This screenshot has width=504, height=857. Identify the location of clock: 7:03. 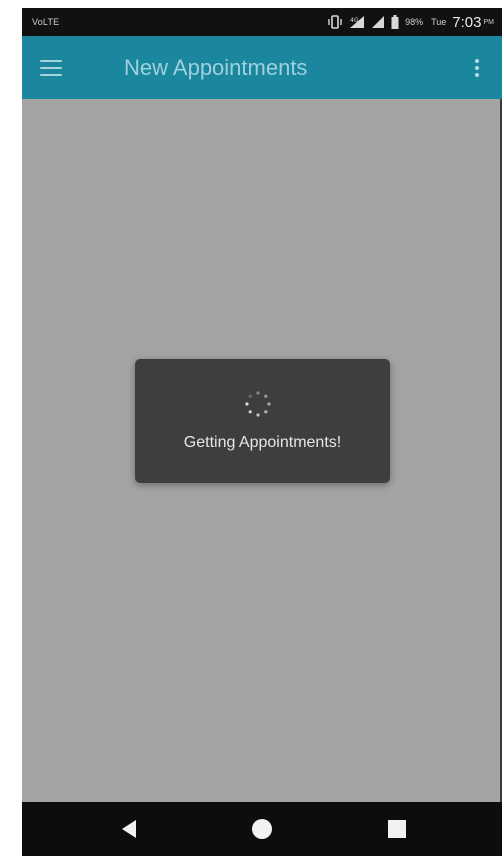
(467, 22).